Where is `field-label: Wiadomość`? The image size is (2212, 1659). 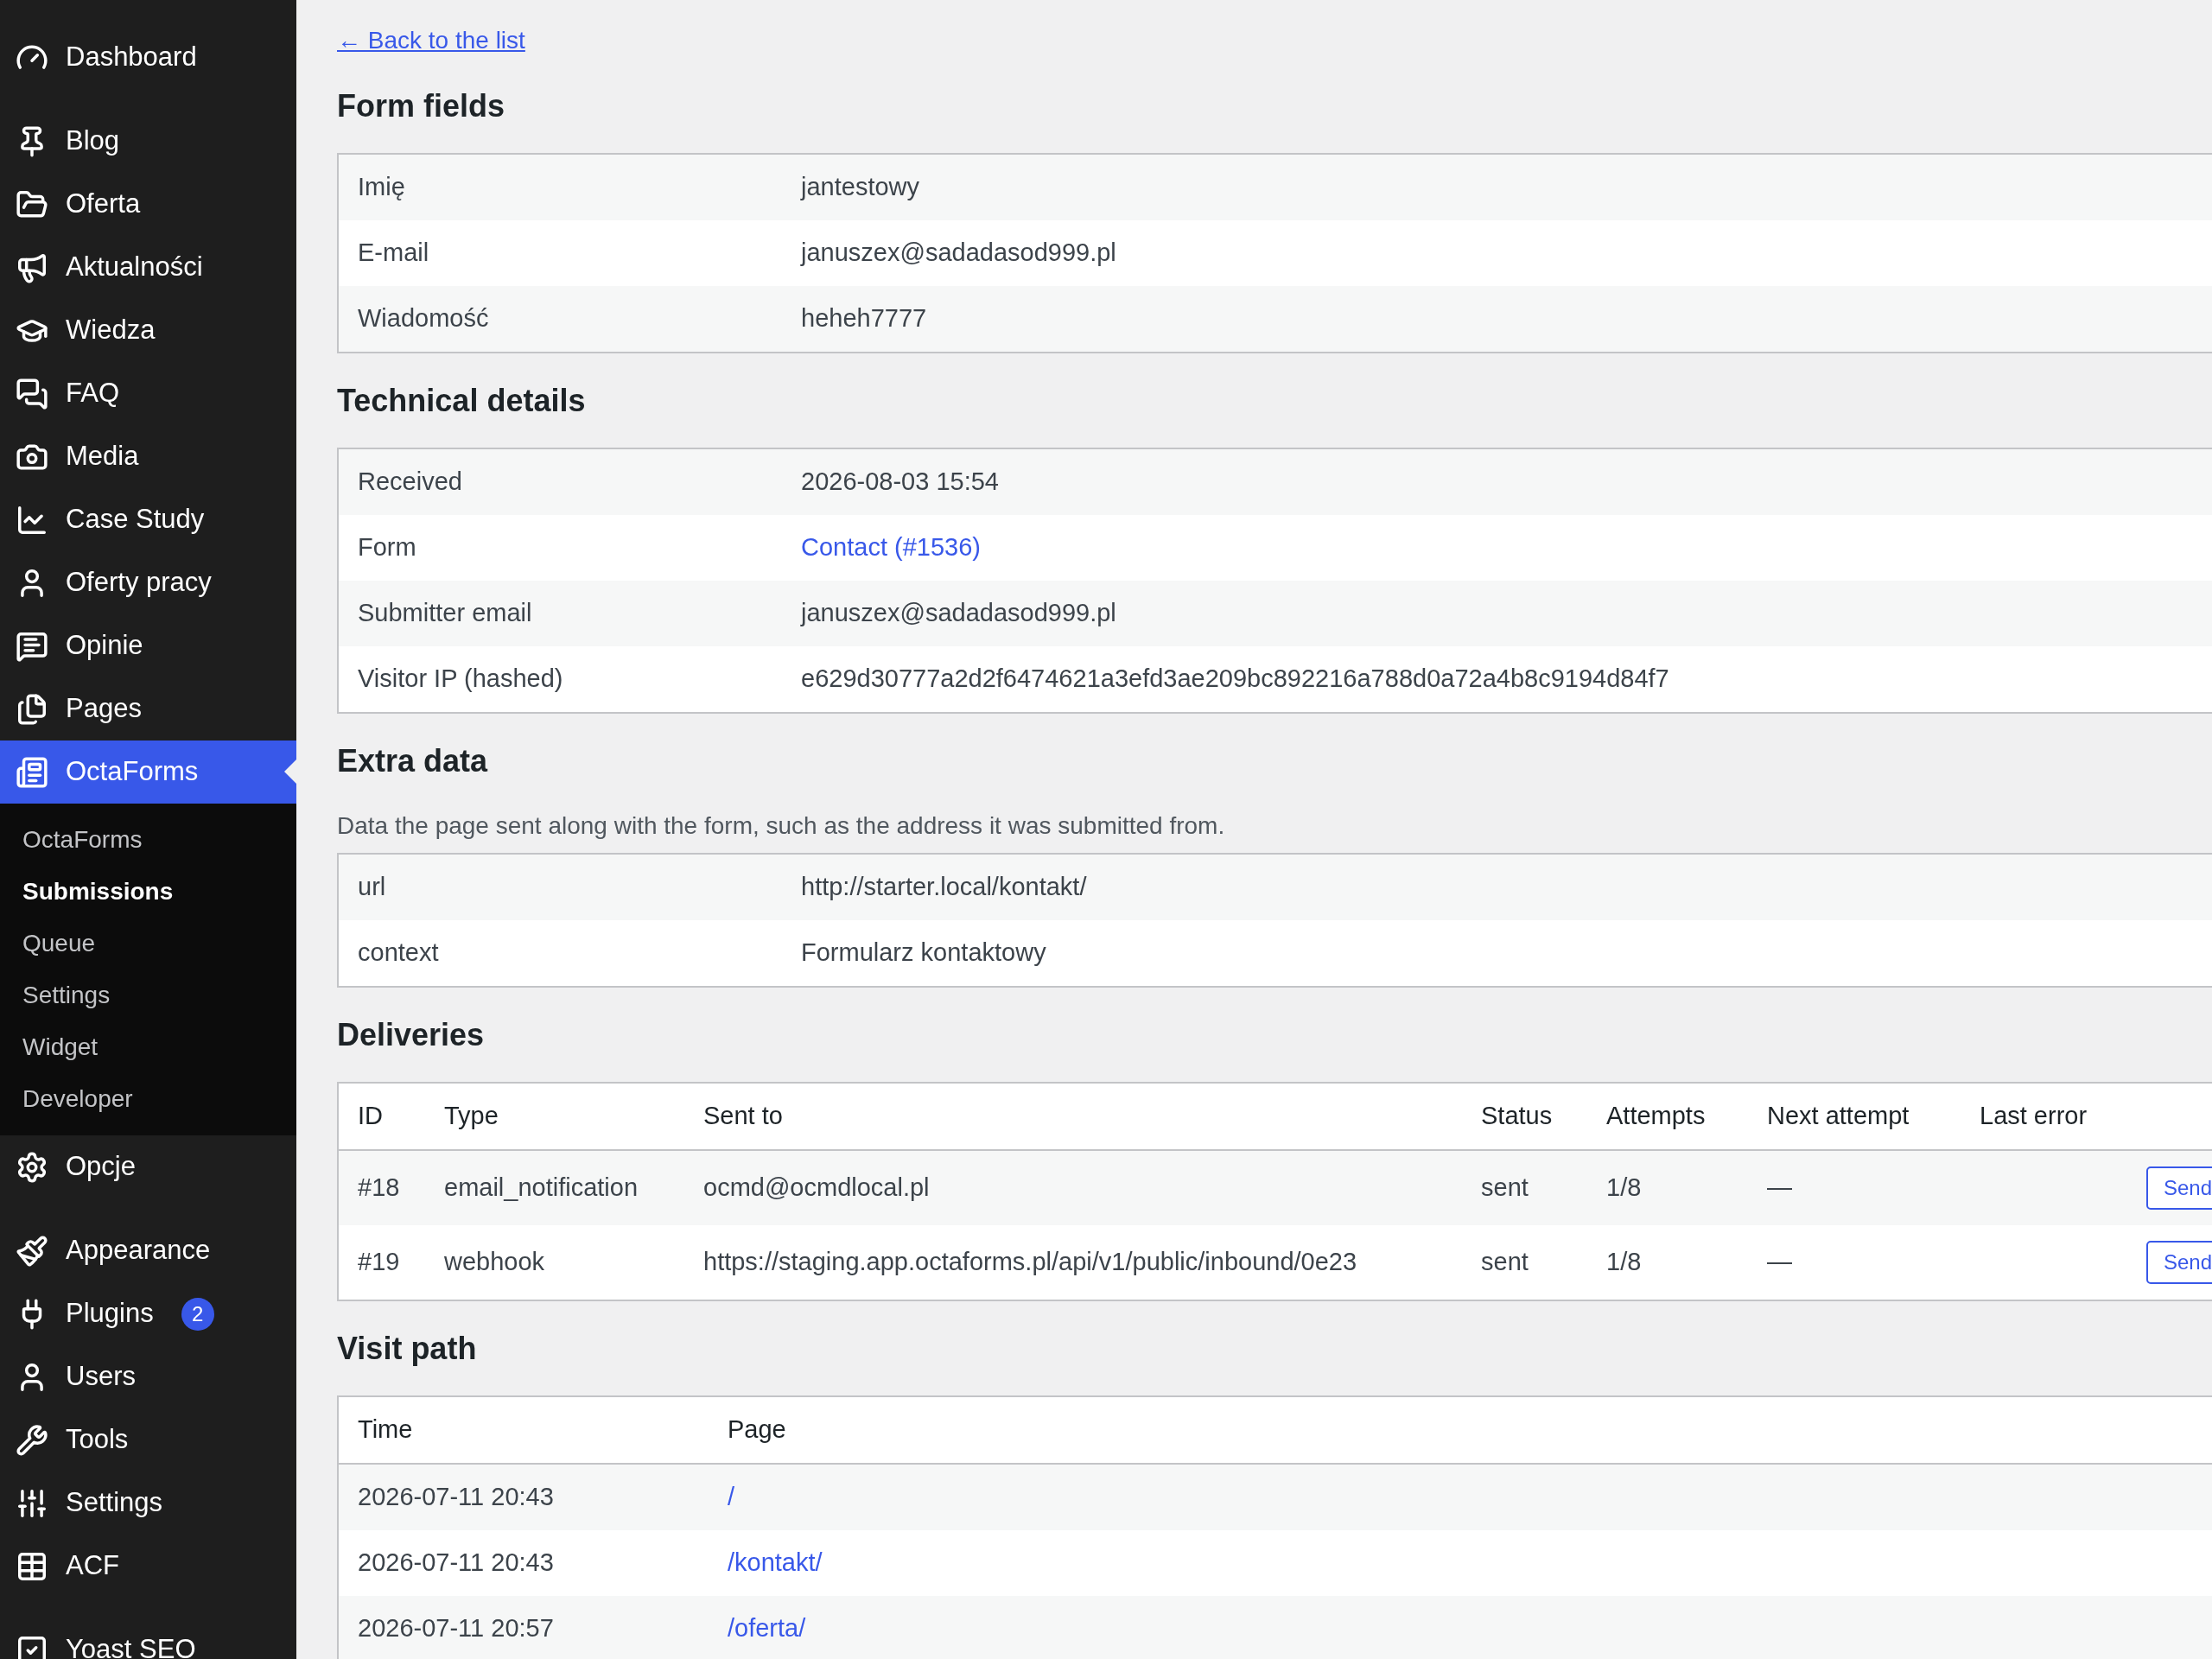 field-label: Wiadomość is located at coordinates (423, 318).